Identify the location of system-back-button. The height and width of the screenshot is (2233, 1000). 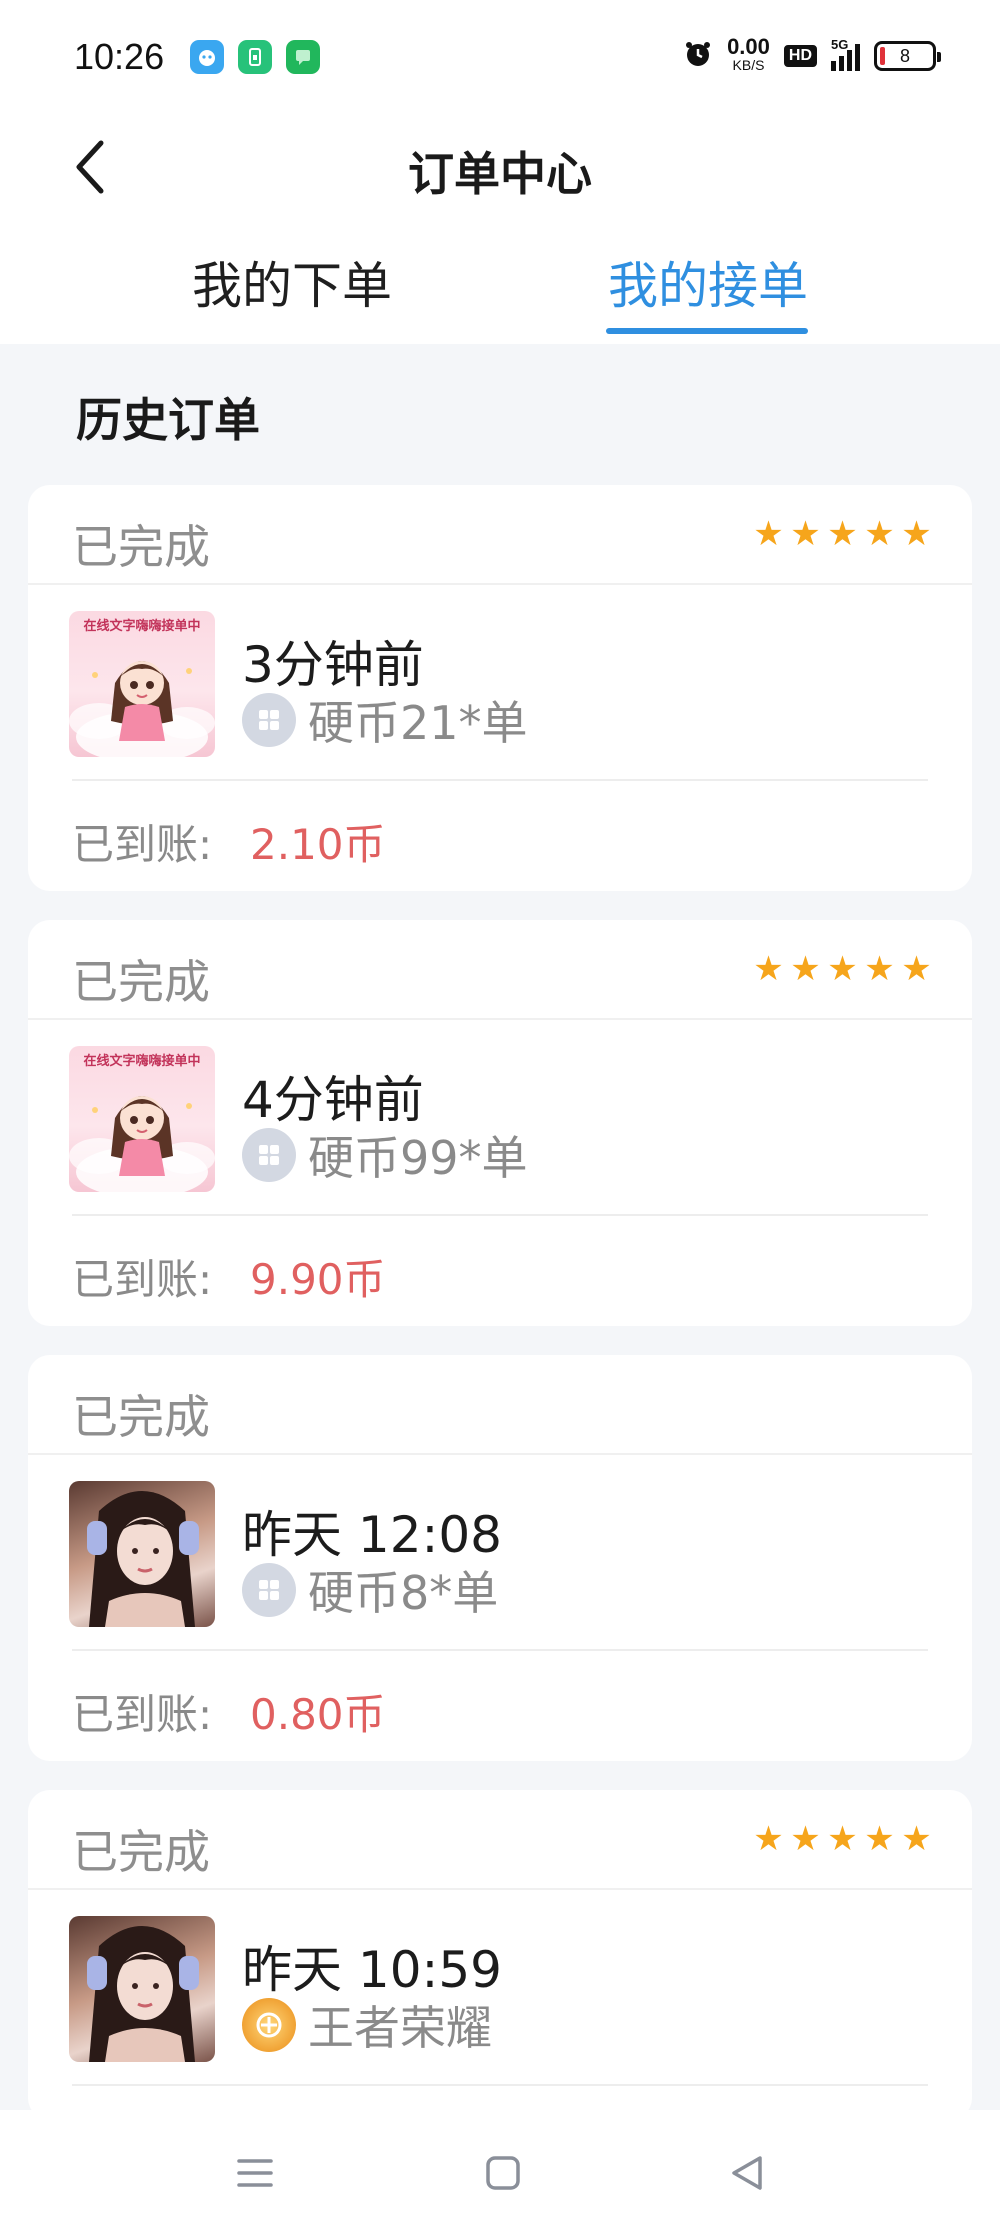
(747, 2173).